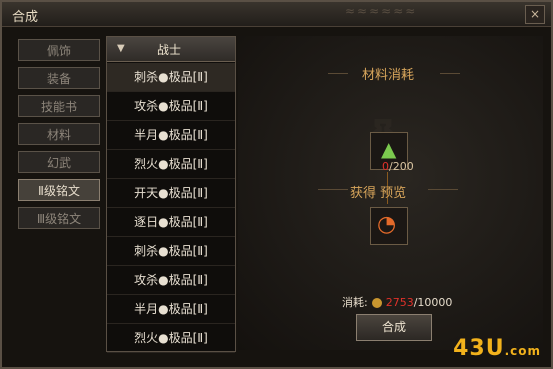 The image size is (553, 369). What do you see at coordinates (388, 75) in the screenshot?
I see `materials-header: 材料消耗` at bounding box center [388, 75].